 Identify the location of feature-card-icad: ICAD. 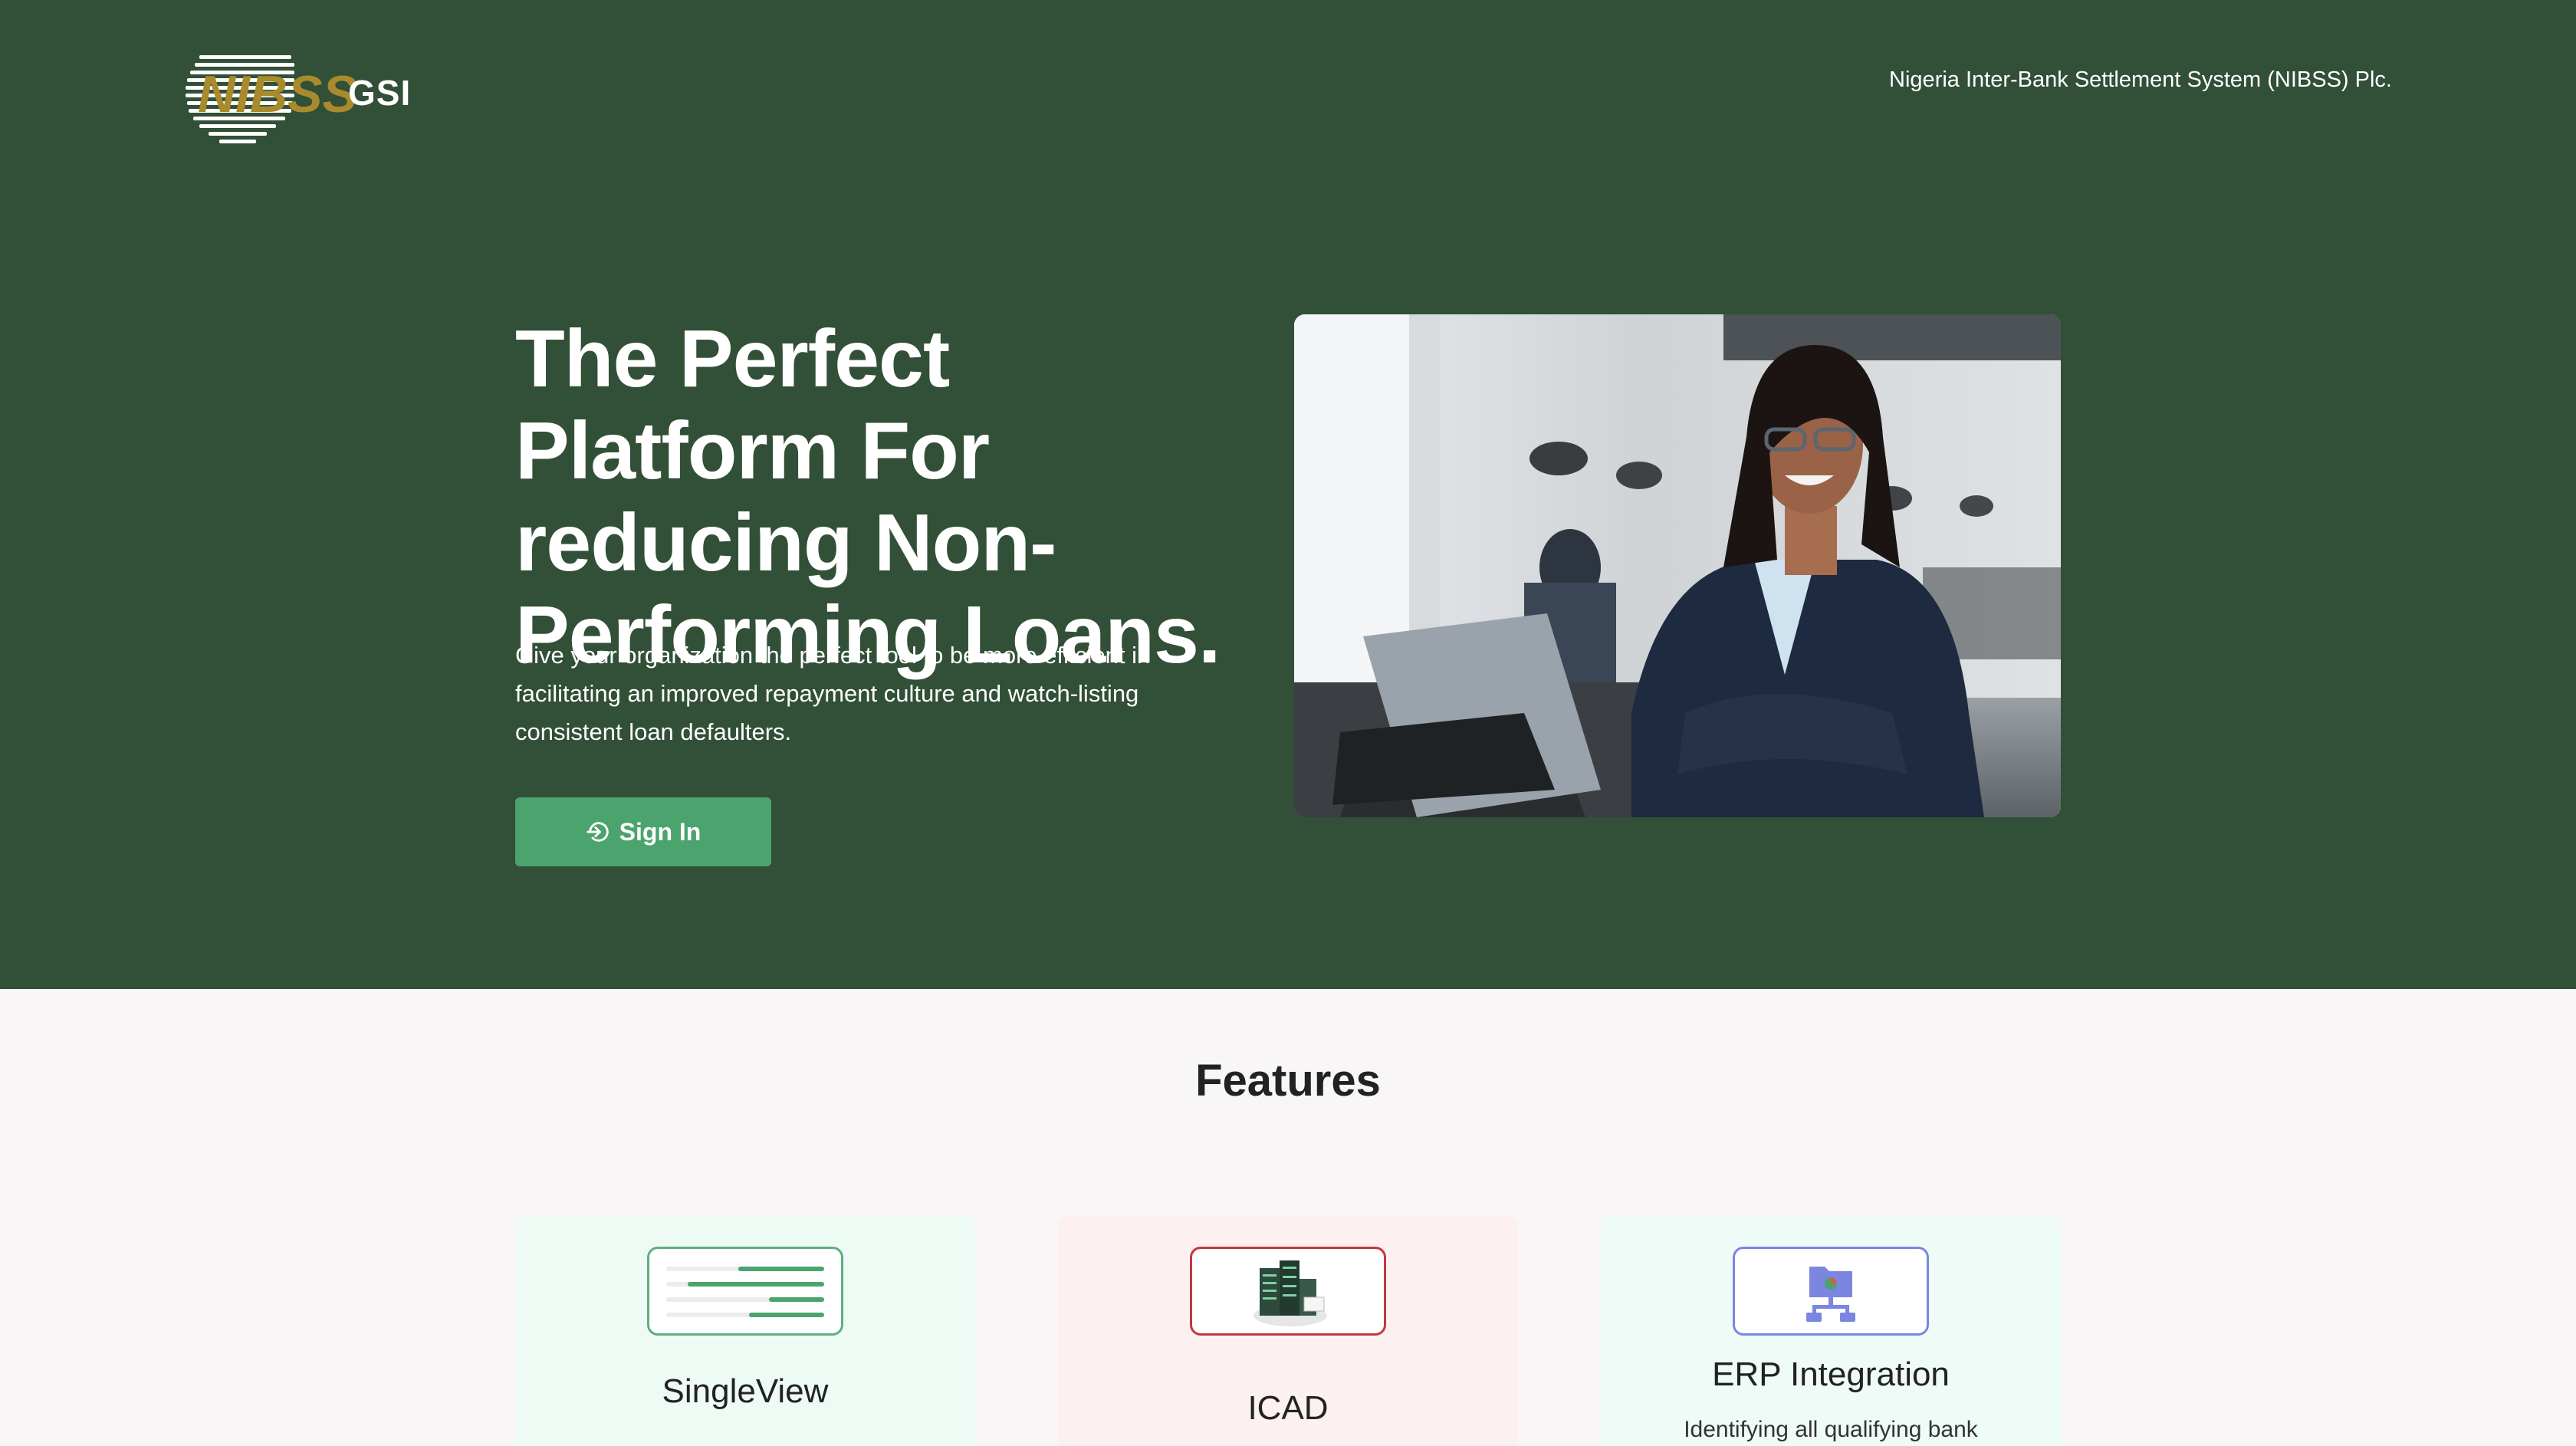
(1288, 1331).